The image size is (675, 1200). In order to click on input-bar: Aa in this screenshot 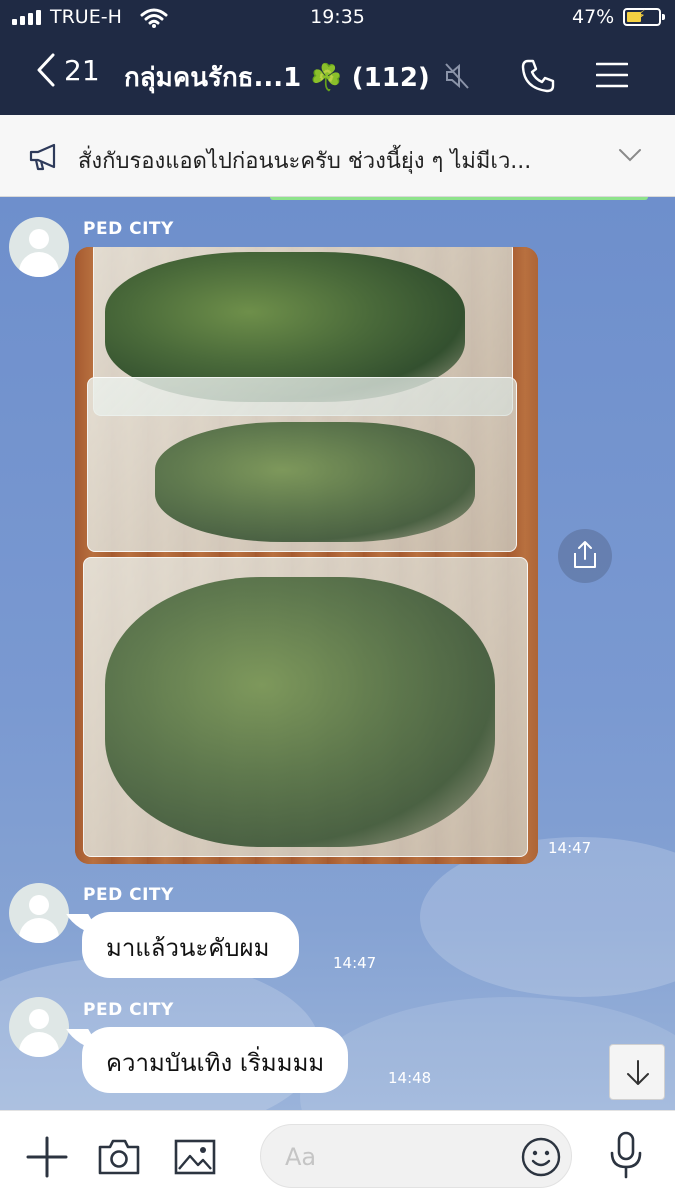, I will do `click(337, 1155)`.